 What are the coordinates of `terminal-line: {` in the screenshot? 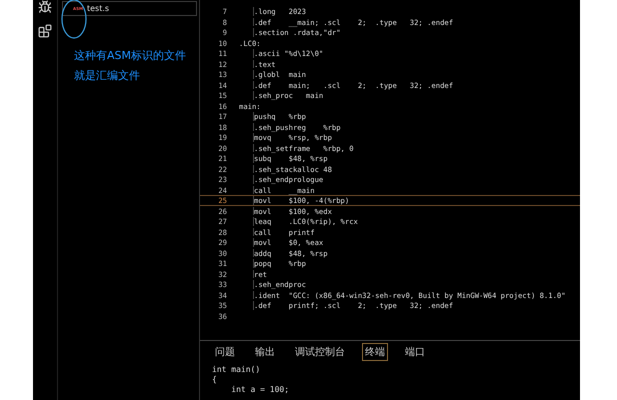 It's located at (215, 380).